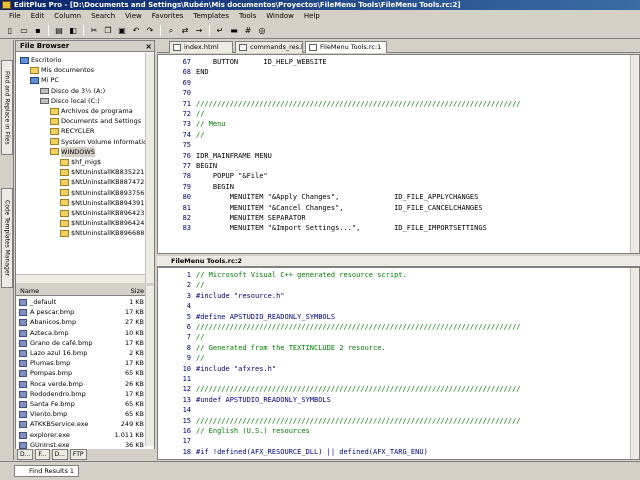 The width and height of the screenshot is (640, 480). Describe the element at coordinates (634, 154) in the screenshot. I see `top-pane-scrollbar` at that location.